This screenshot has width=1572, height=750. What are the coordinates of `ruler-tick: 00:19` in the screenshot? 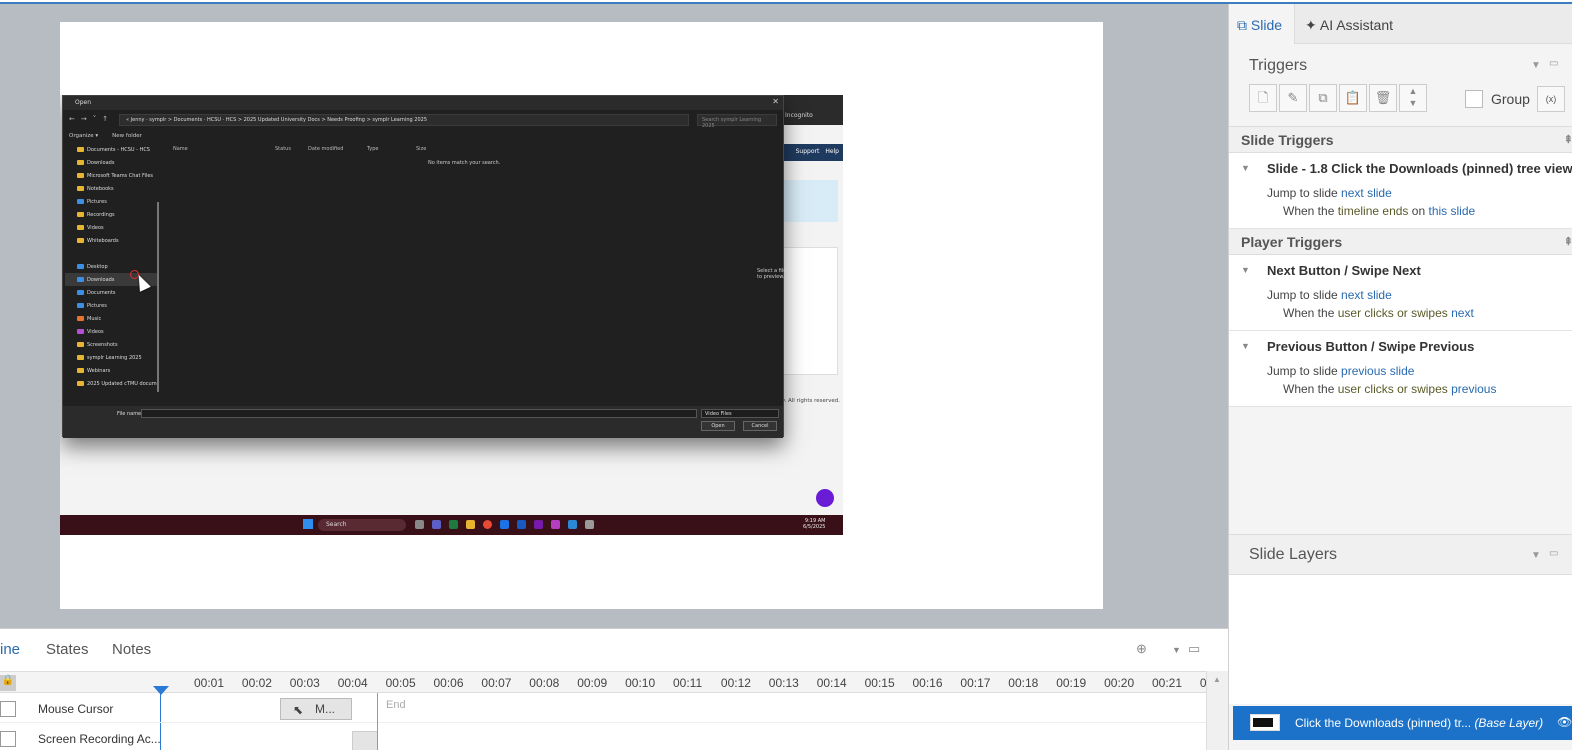 It's located at (1071, 683).